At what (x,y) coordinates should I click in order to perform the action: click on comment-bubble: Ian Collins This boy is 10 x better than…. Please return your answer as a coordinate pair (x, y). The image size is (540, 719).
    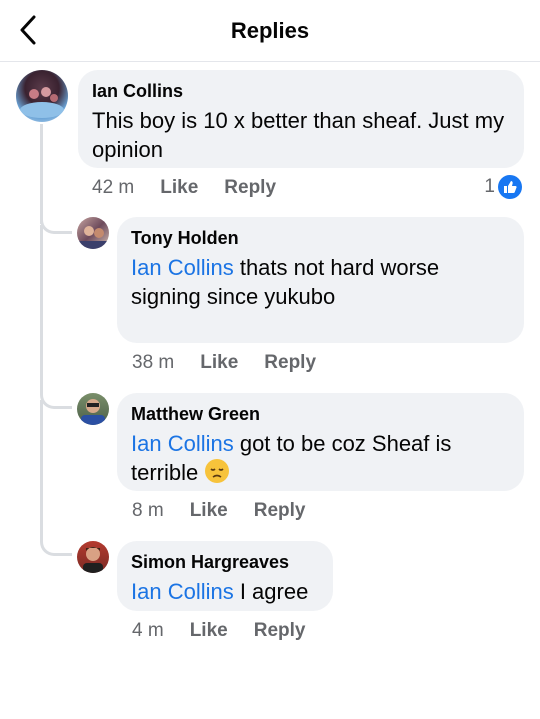
    Looking at the image, I should click on (301, 119).